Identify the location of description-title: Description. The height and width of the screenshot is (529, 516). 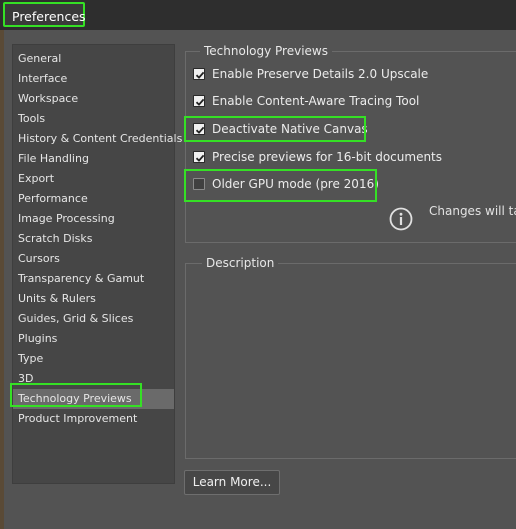
(240, 263).